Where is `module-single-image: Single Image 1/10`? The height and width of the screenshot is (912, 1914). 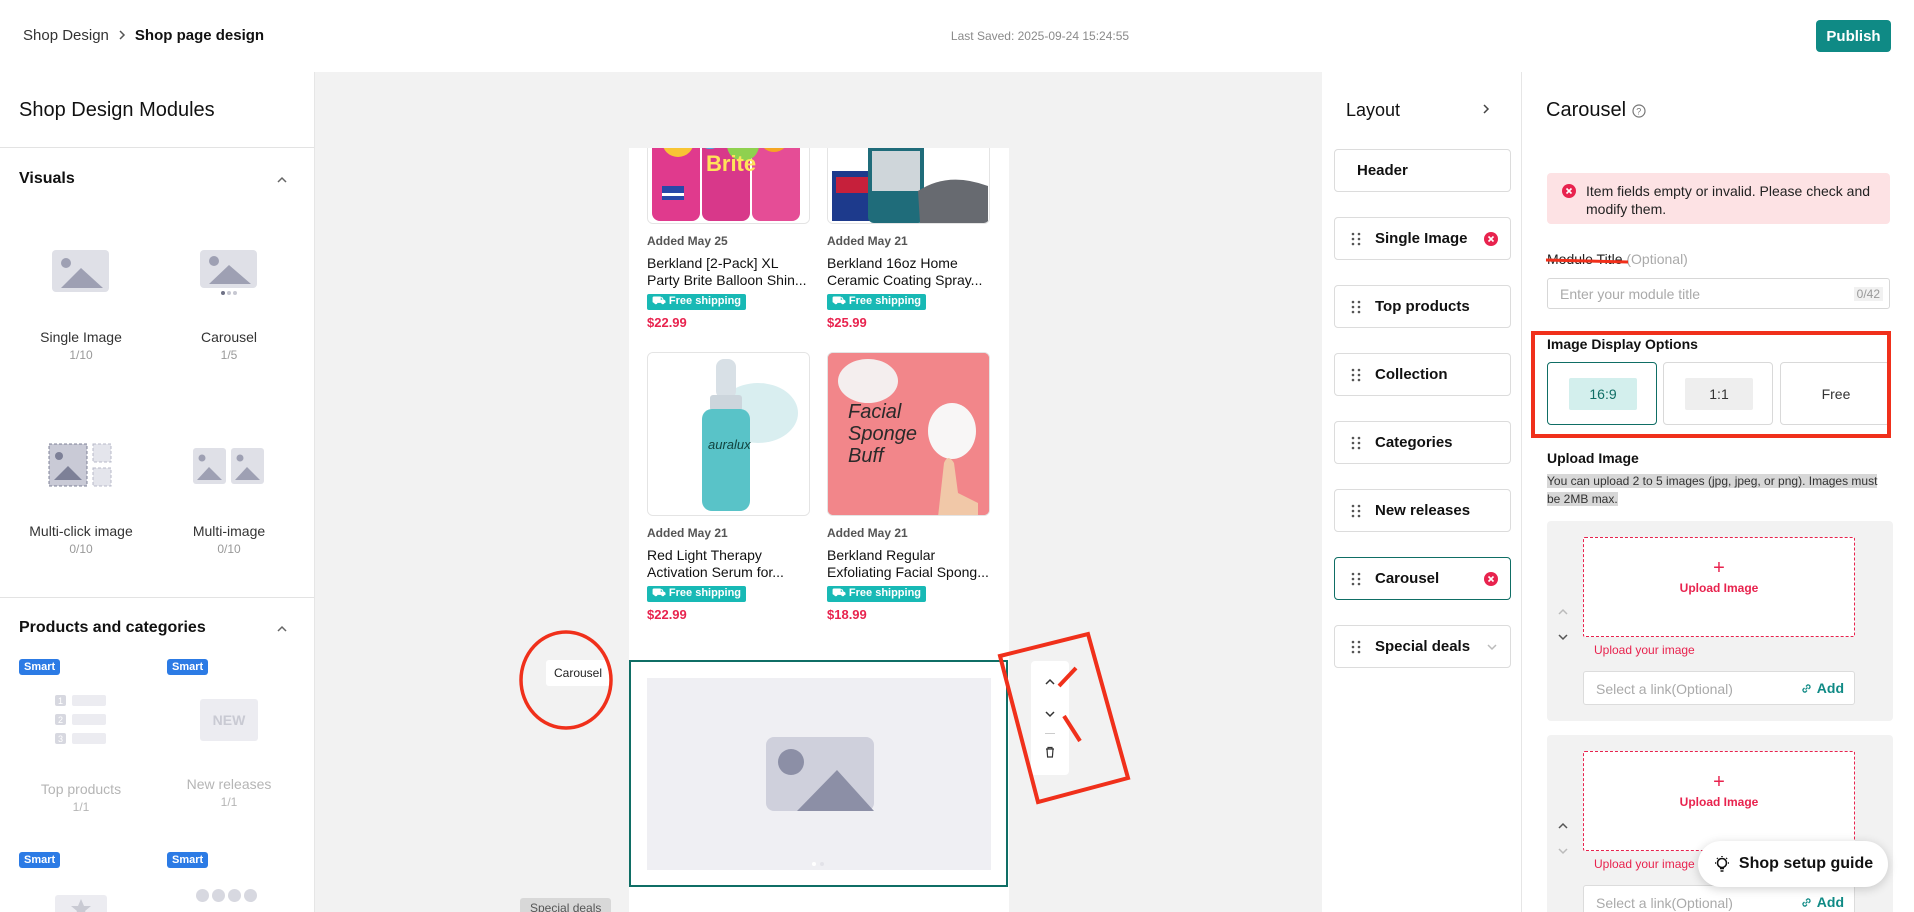
module-single-image: Single Image 1/10 is located at coordinates (81, 304).